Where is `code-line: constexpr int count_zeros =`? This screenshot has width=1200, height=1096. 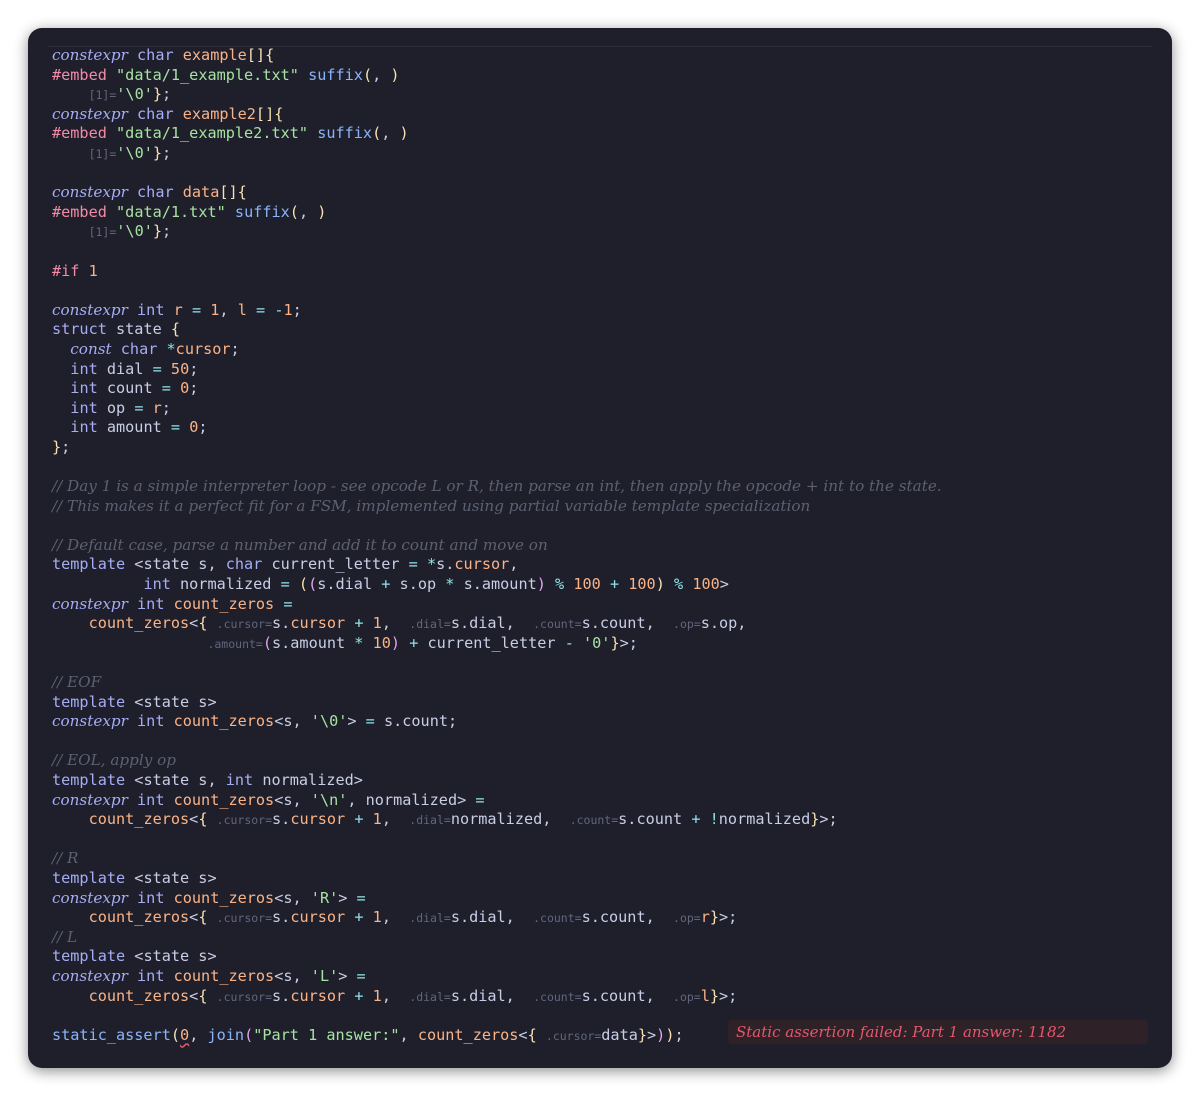
code-line: constexpr int count_zeros = is located at coordinates (607, 605).